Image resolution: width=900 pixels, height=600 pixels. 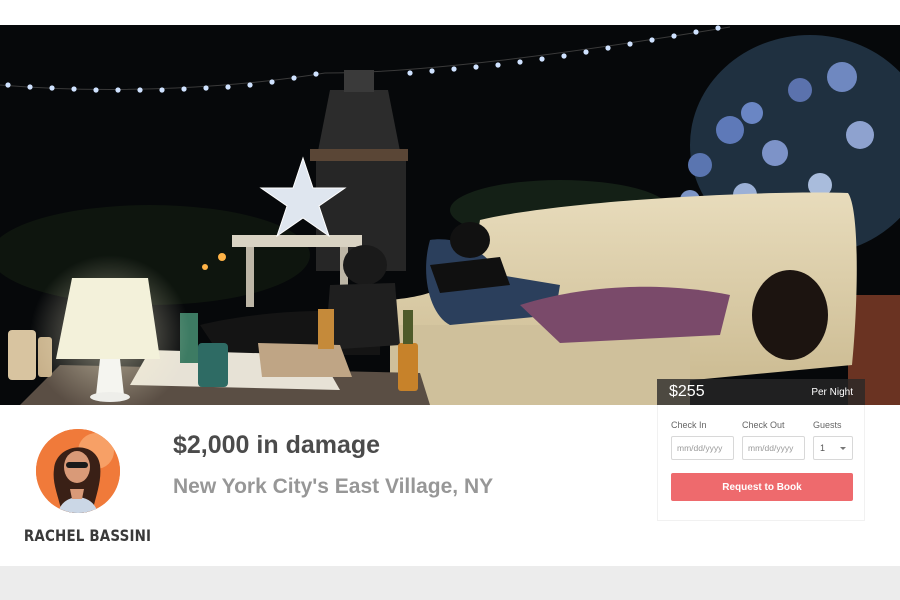 I want to click on top-strip, so click(x=450, y=12).